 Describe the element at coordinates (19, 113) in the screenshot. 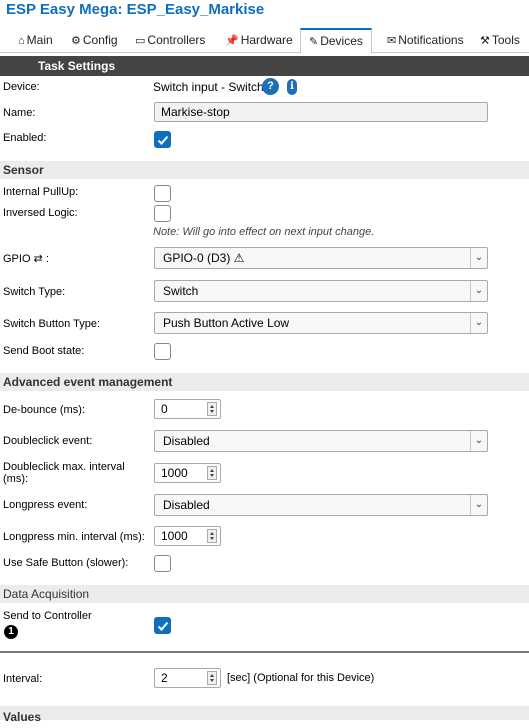

I see `name-label: Name:` at that location.